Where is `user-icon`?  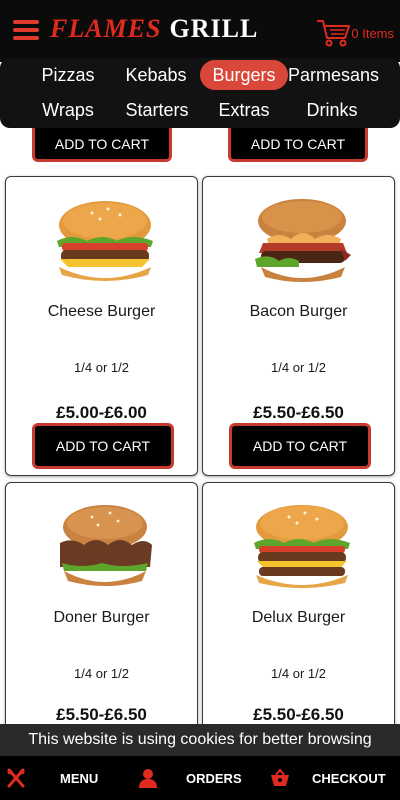 user-icon is located at coordinates (148, 778).